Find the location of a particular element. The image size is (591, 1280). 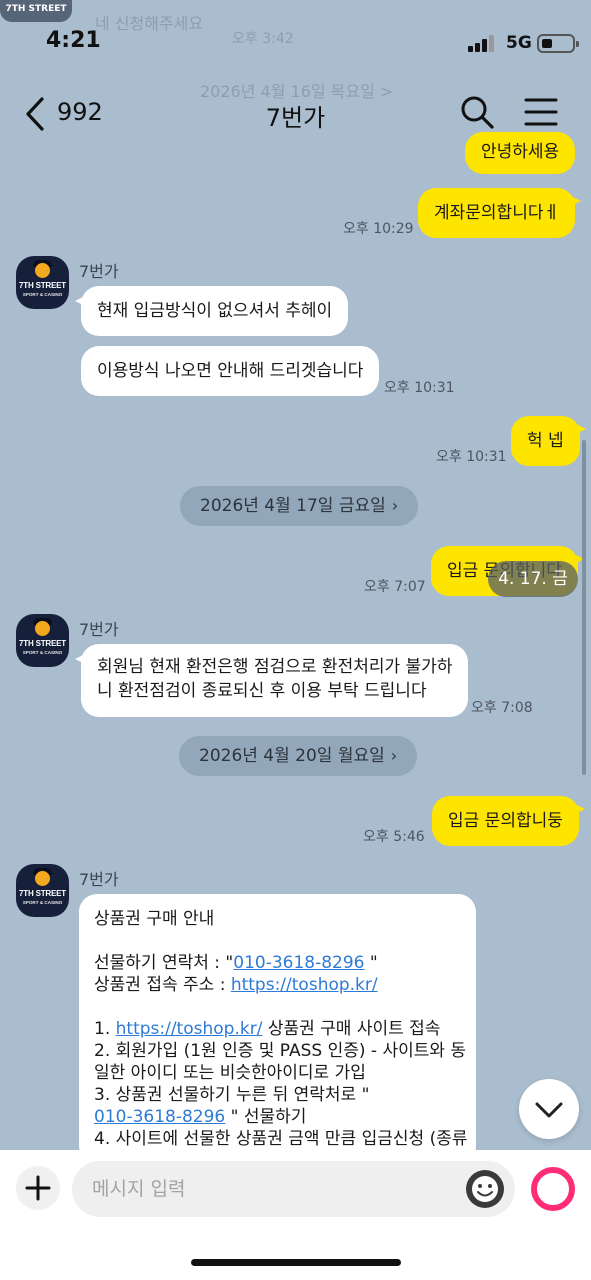

search-icon is located at coordinates (477, 112).